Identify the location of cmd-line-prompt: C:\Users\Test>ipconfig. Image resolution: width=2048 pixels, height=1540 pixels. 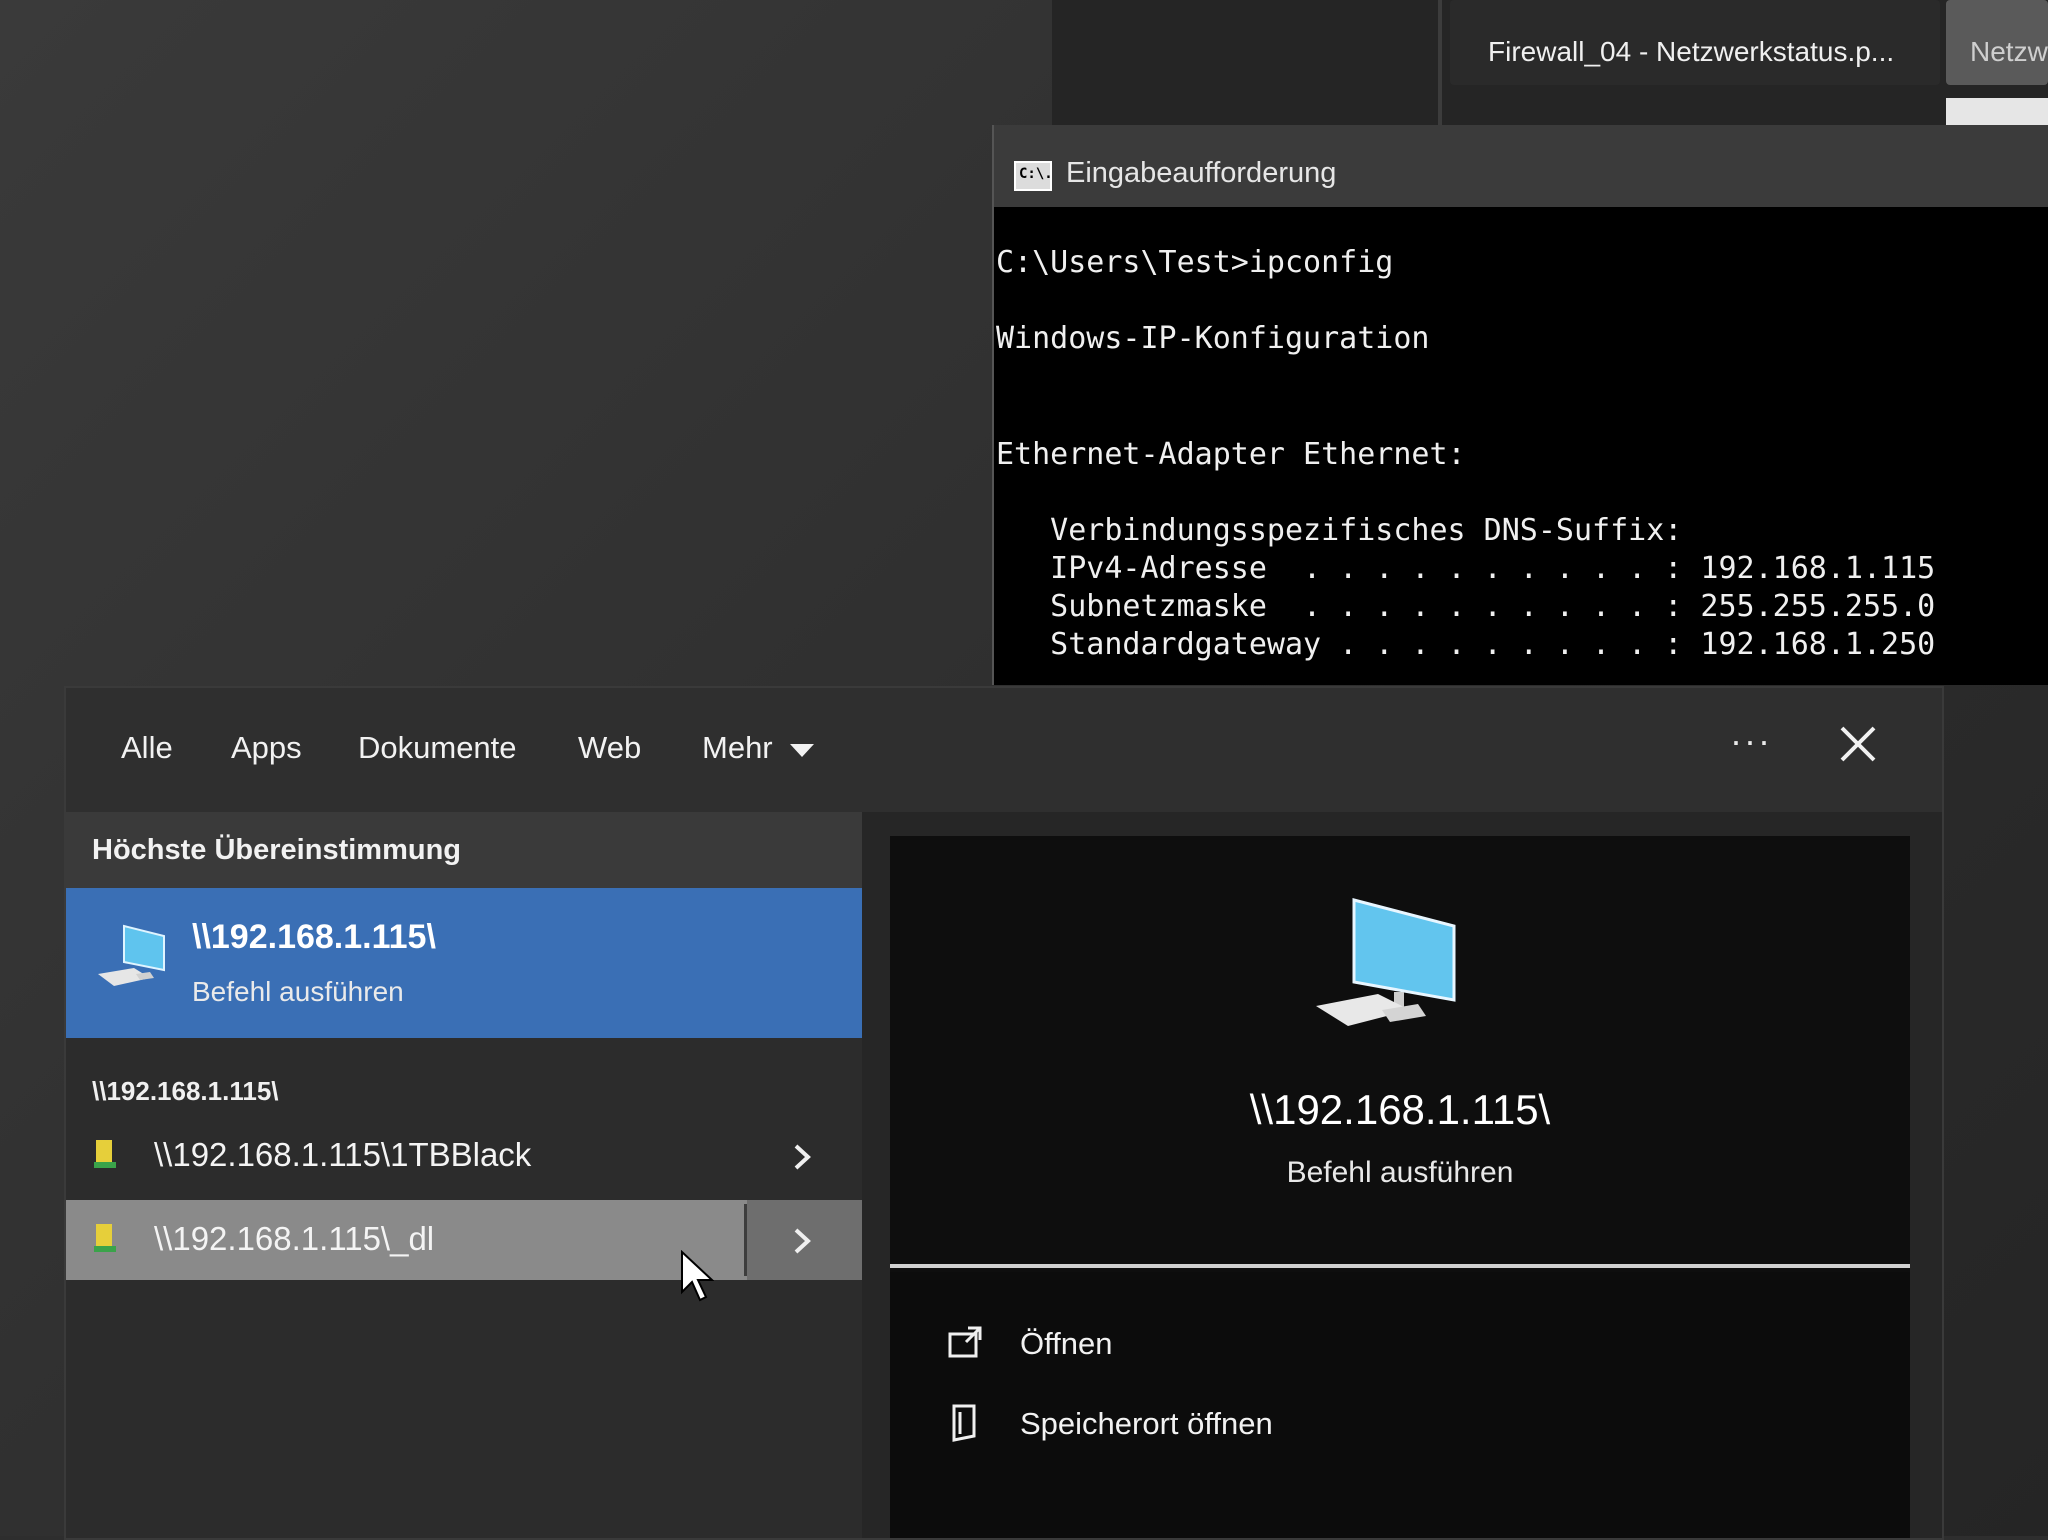
(1195, 262).